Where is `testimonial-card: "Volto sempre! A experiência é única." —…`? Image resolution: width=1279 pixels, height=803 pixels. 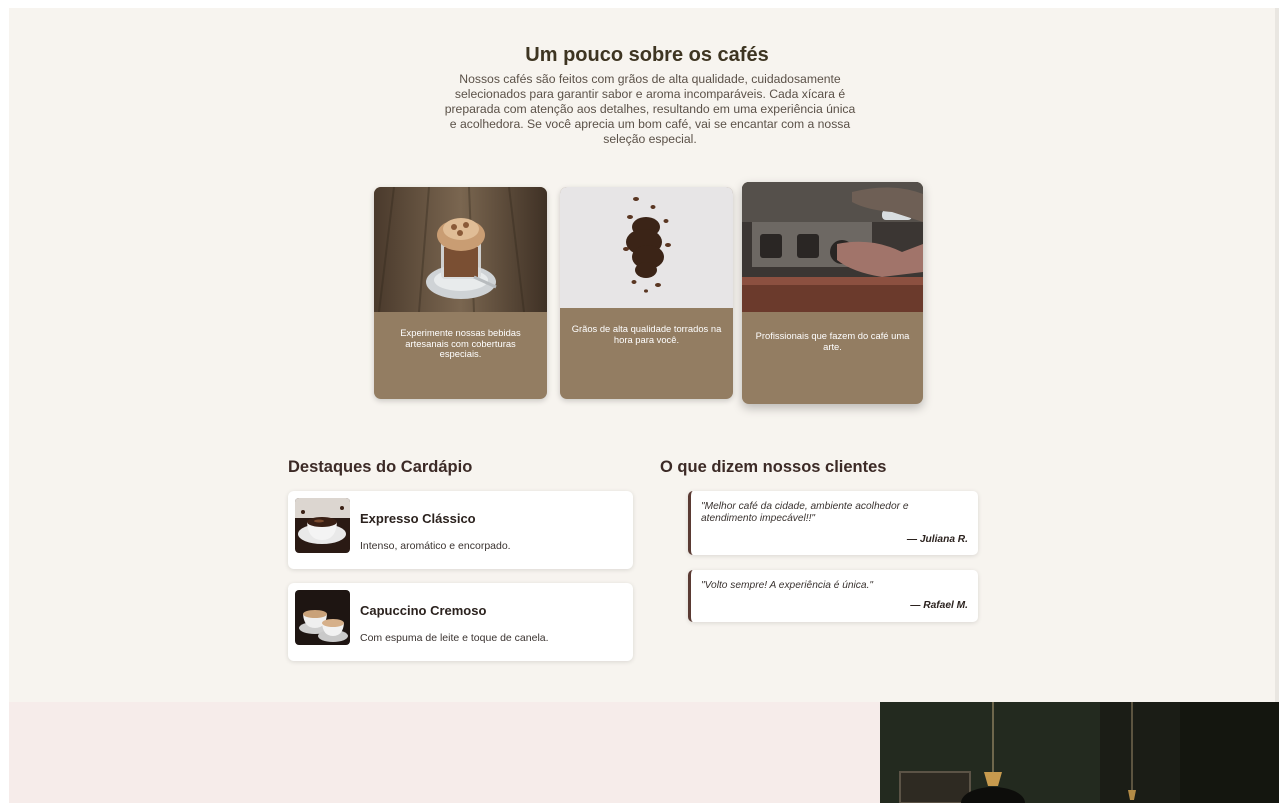
testimonial-card: "Volto sempre! A experiência é única." —… is located at coordinates (833, 596).